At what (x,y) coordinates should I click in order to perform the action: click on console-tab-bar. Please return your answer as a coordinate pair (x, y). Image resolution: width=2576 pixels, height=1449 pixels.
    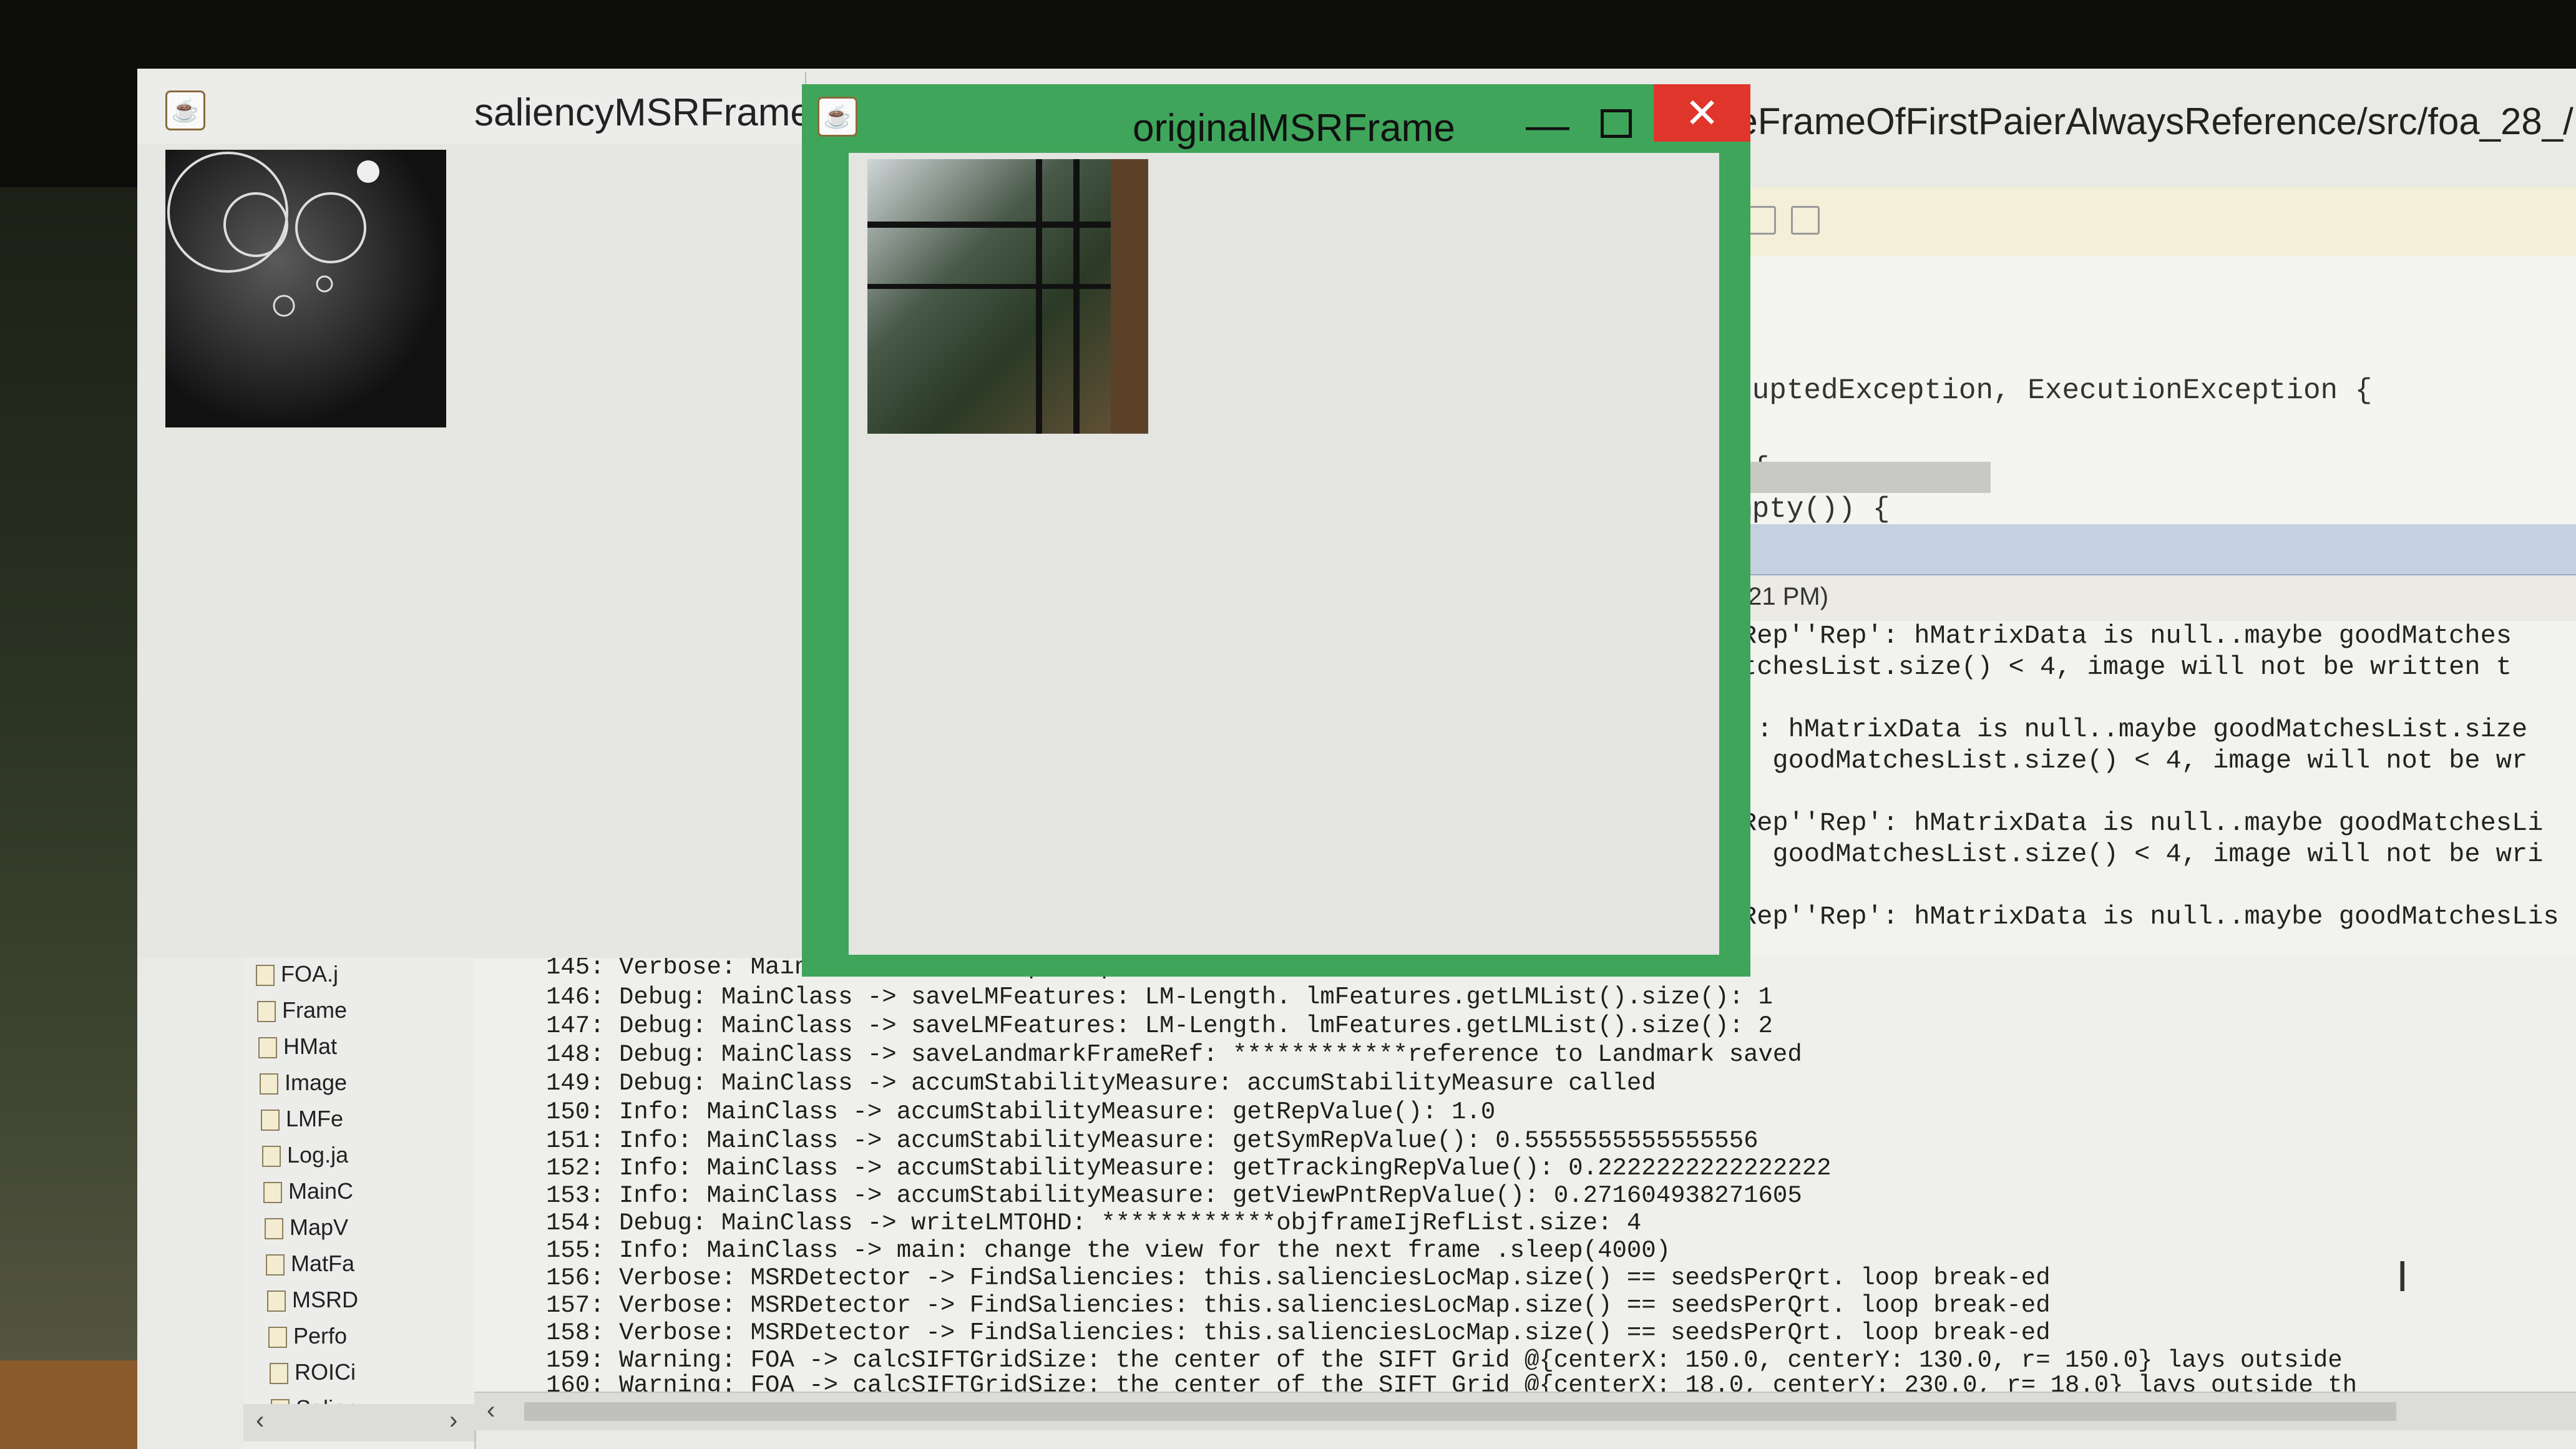
    Looking at the image, I should click on (2152, 549).